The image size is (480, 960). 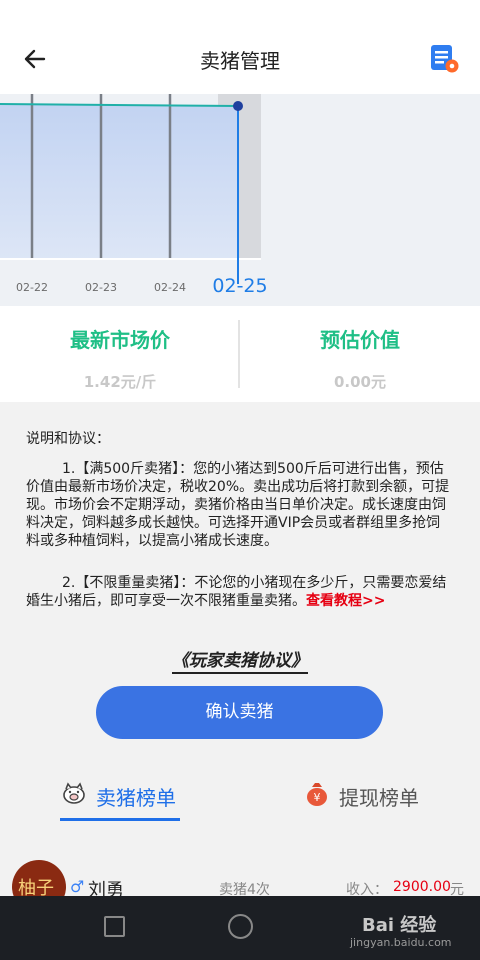 What do you see at coordinates (136, 798) in the screenshot?
I see `tab-label: 卖猪榜单` at bounding box center [136, 798].